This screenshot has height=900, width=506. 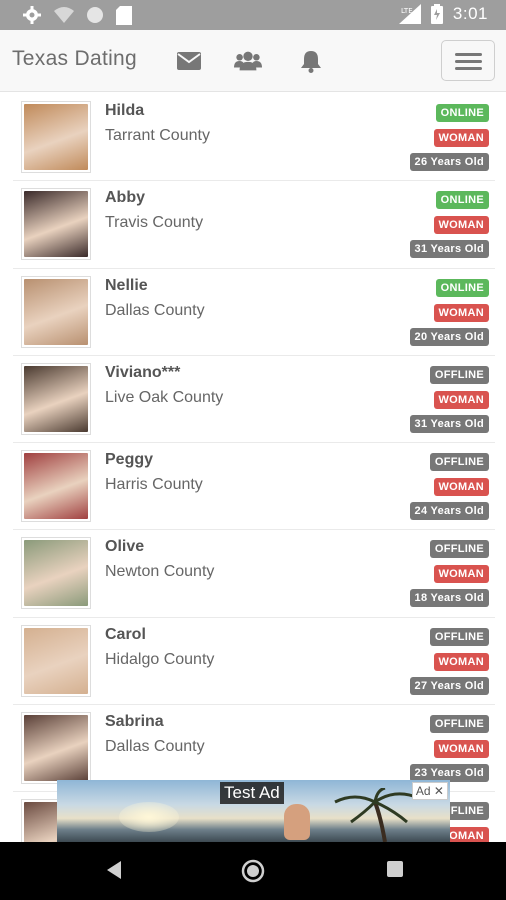 I want to click on ad-banner: Test Ad Ad ✕, so click(x=253, y=811).